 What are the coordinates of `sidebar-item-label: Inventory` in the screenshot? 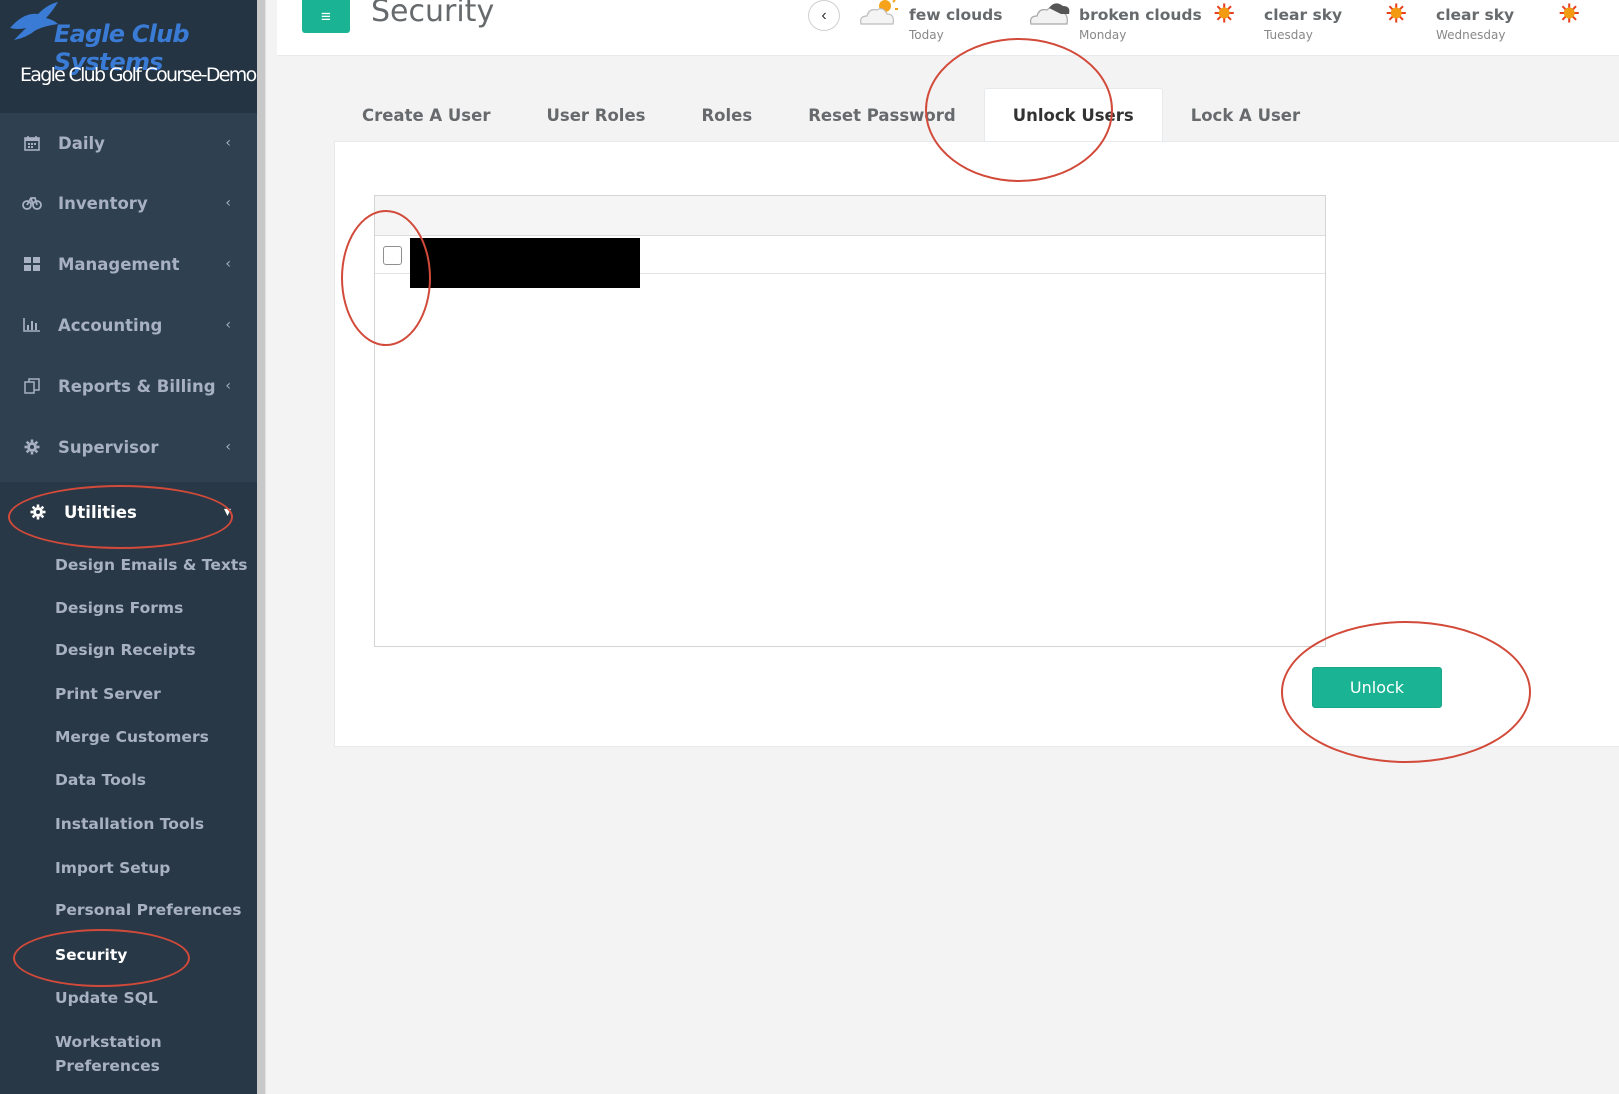 It's located at (103, 203).